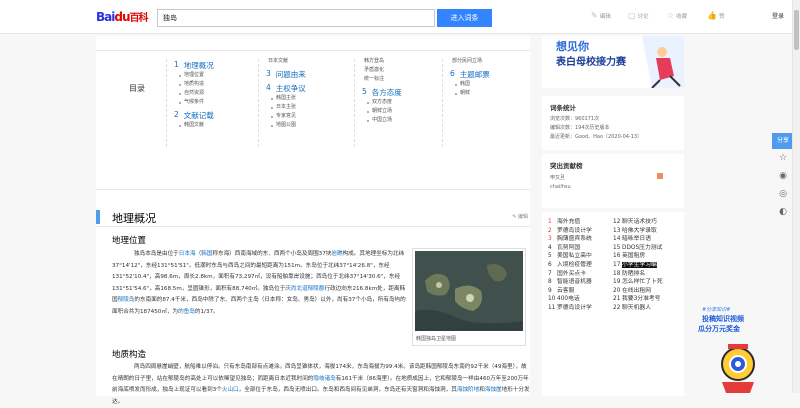 The width and height of the screenshot is (800, 408). I want to click on catalog-item: 中国立场, so click(402, 120).